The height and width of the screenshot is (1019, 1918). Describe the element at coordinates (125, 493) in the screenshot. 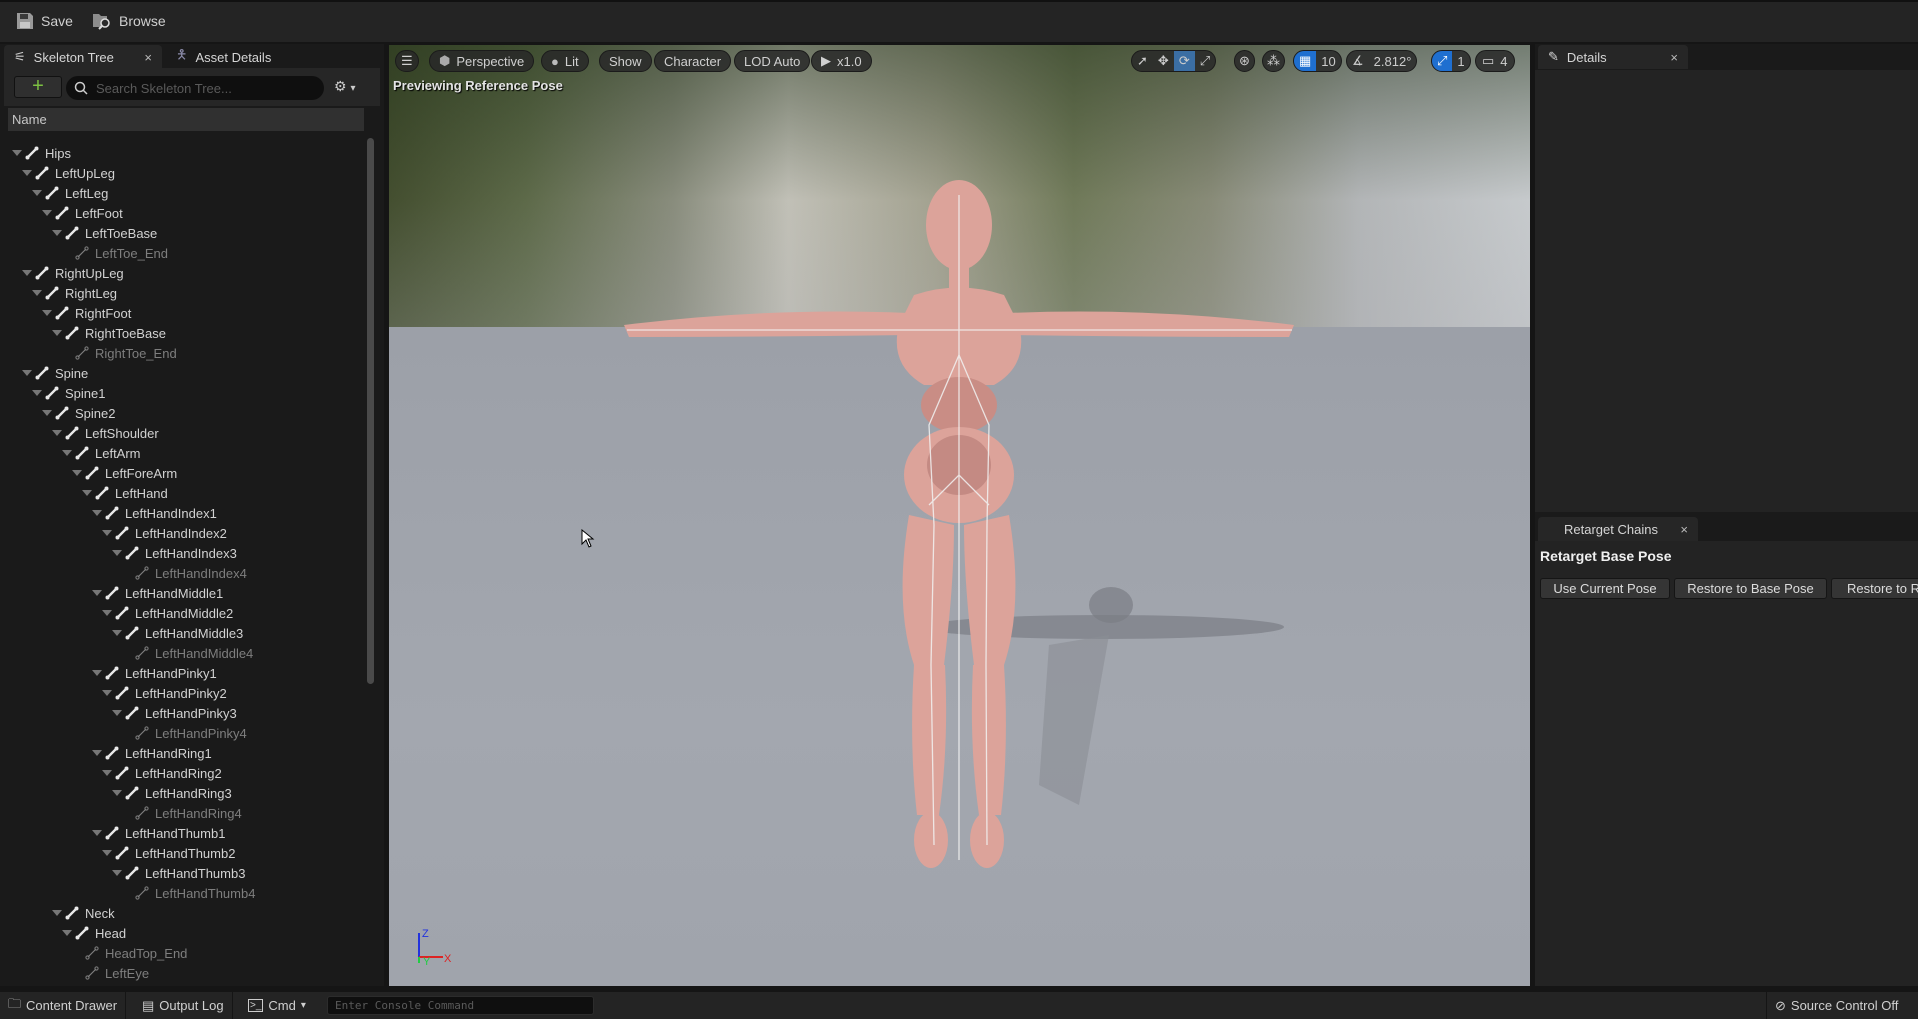

I see `tree-row-bone: LeftHand` at that location.